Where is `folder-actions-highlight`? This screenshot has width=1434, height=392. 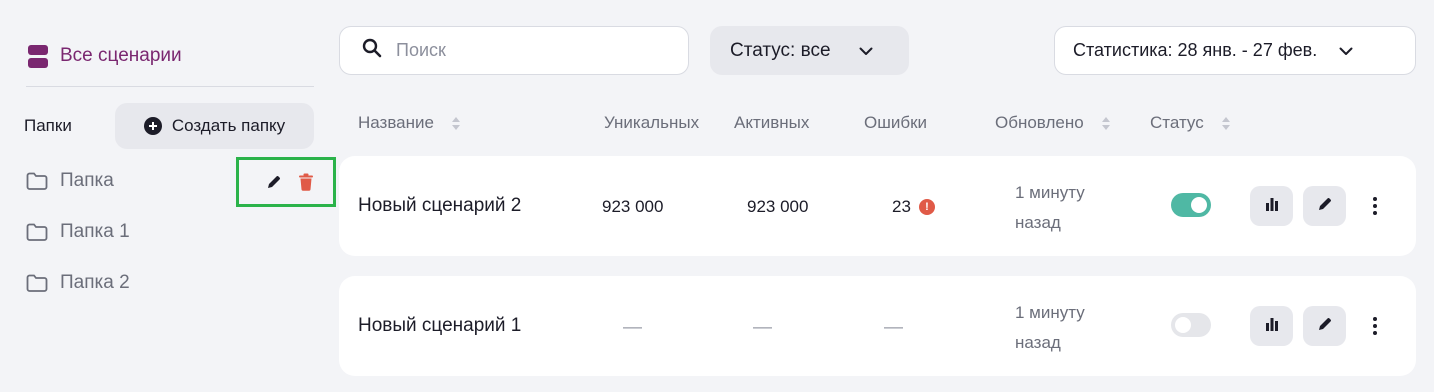 folder-actions-highlight is located at coordinates (286, 182).